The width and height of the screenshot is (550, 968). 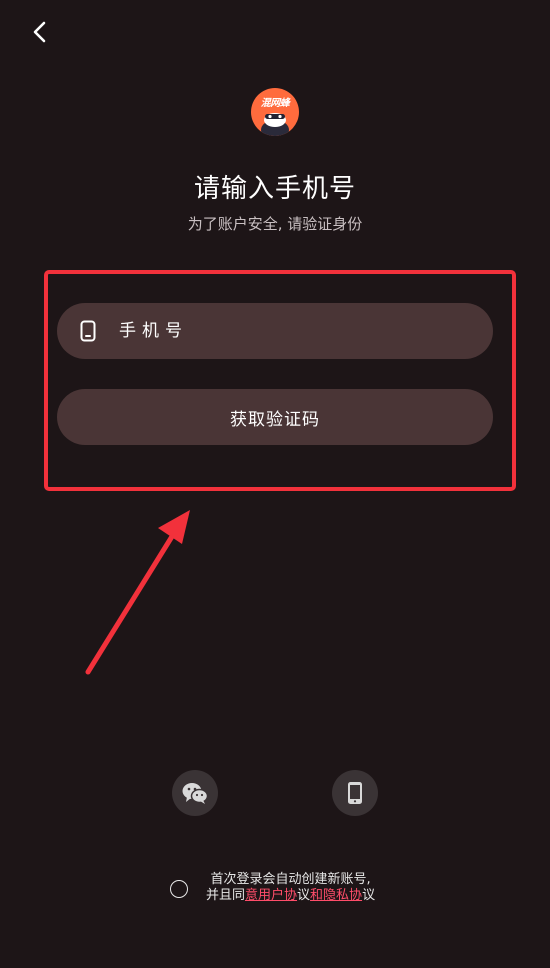 I want to click on privacy-policy-link: 和隐私协, so click(x=336, y=895).